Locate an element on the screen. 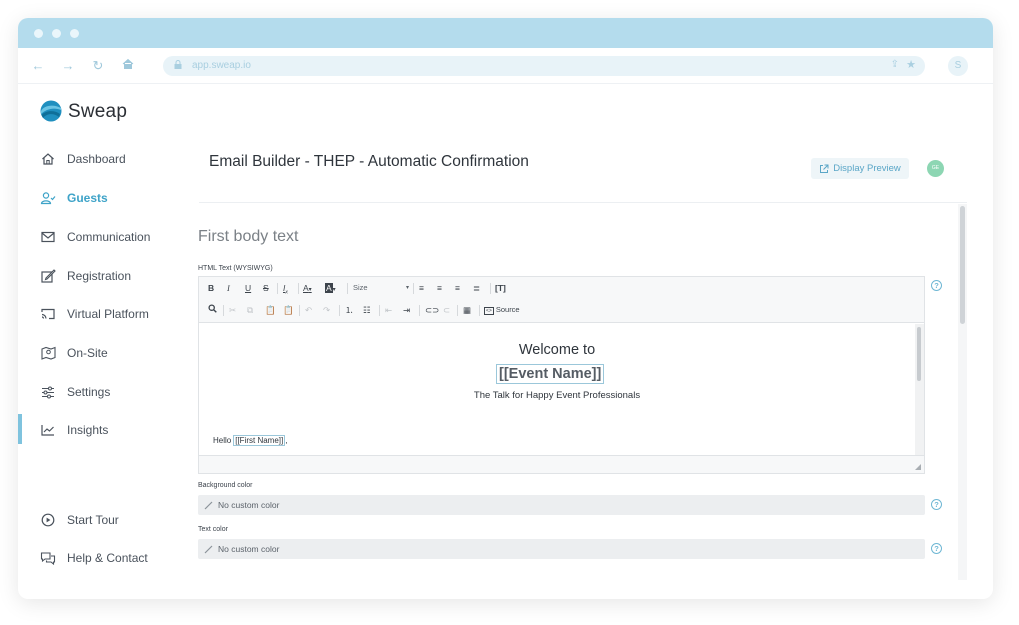  event-name-placeholder: [[Event Name]] is located at coordinates (550, 374).